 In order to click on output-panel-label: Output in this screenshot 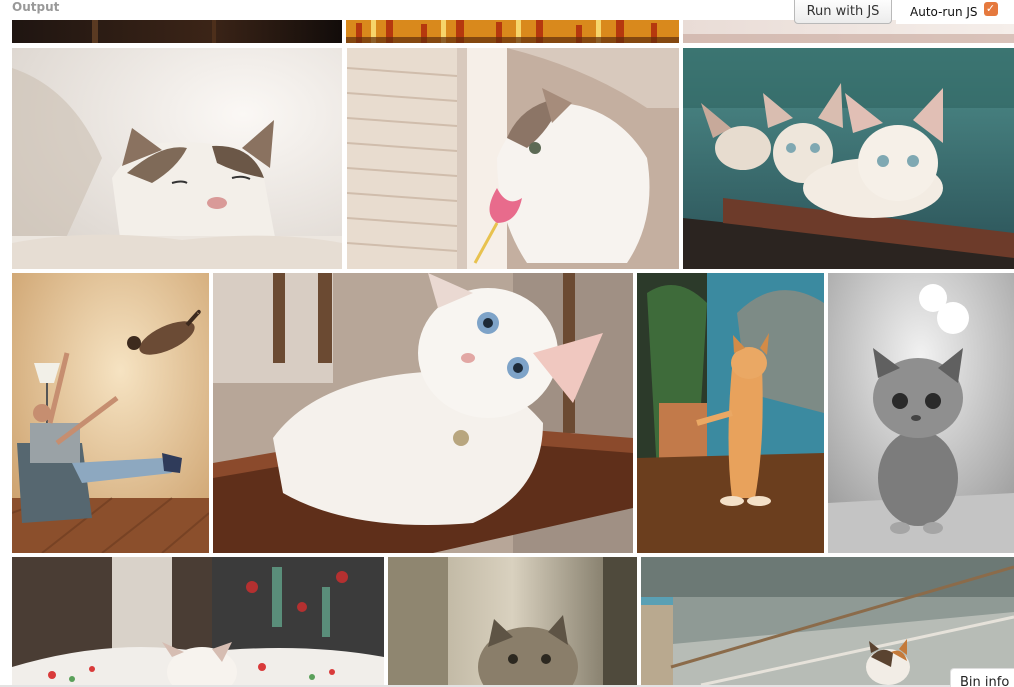, I will do `click(36, 7)`.